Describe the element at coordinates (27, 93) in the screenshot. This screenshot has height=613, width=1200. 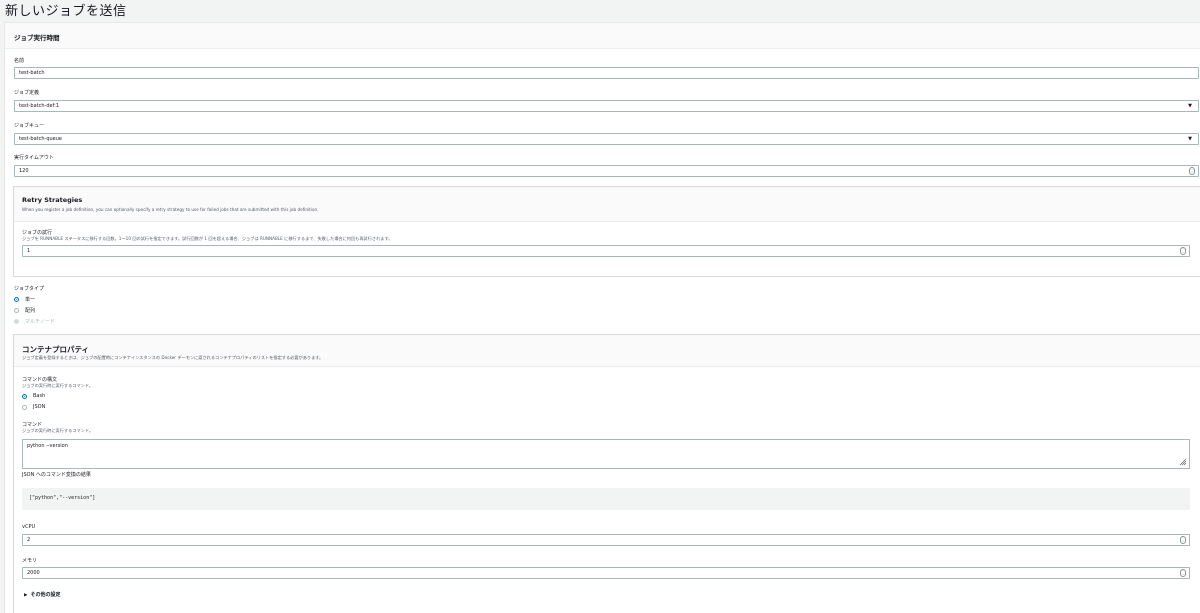
I see `definition-label: ジョブ定義` at that location.